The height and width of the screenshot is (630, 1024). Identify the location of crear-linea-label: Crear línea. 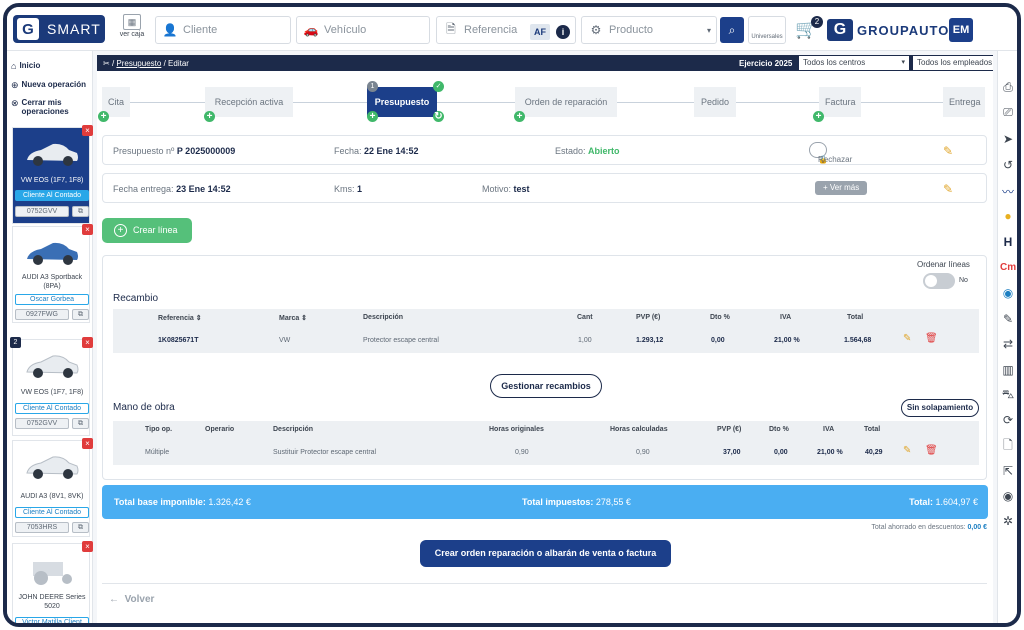
(155, 230).